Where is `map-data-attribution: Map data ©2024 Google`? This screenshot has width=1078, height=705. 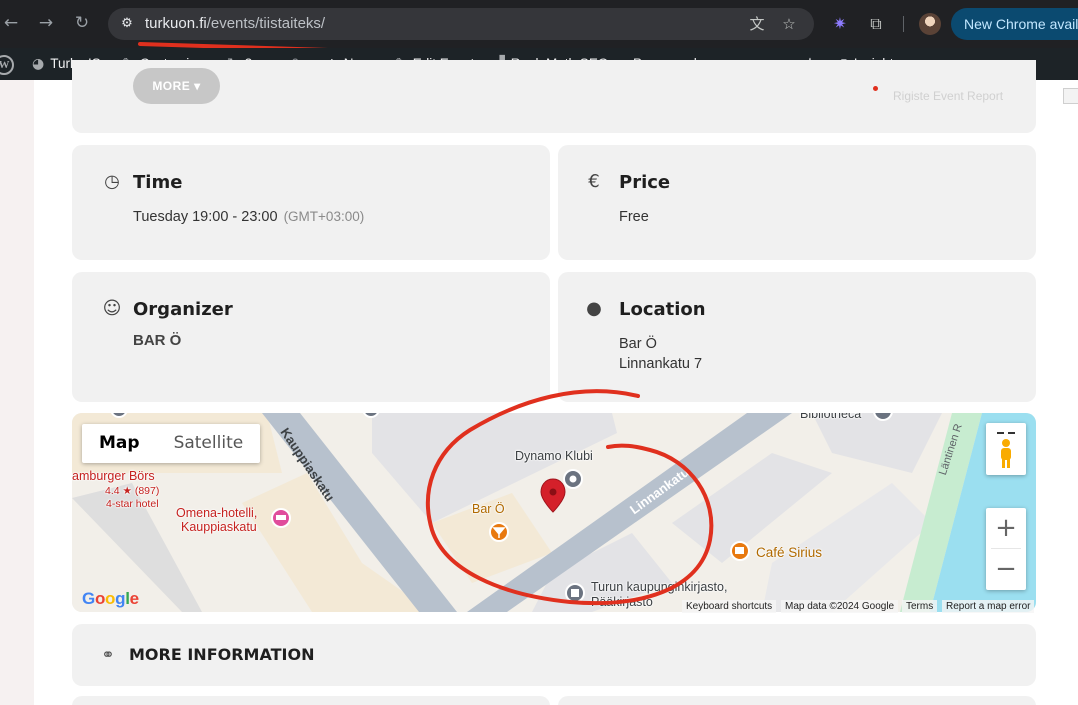
map-data-attribution: Map data ©2024 Google is located at coordinates (840, 606).